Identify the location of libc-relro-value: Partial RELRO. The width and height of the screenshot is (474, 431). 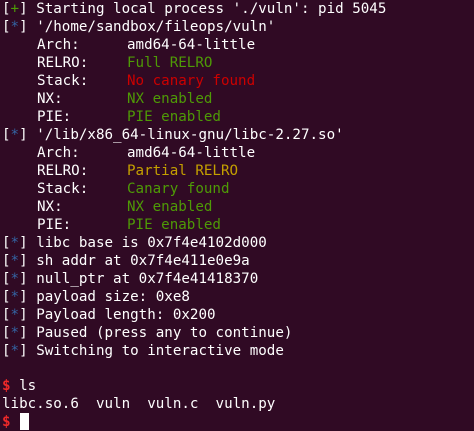
(183, 171).